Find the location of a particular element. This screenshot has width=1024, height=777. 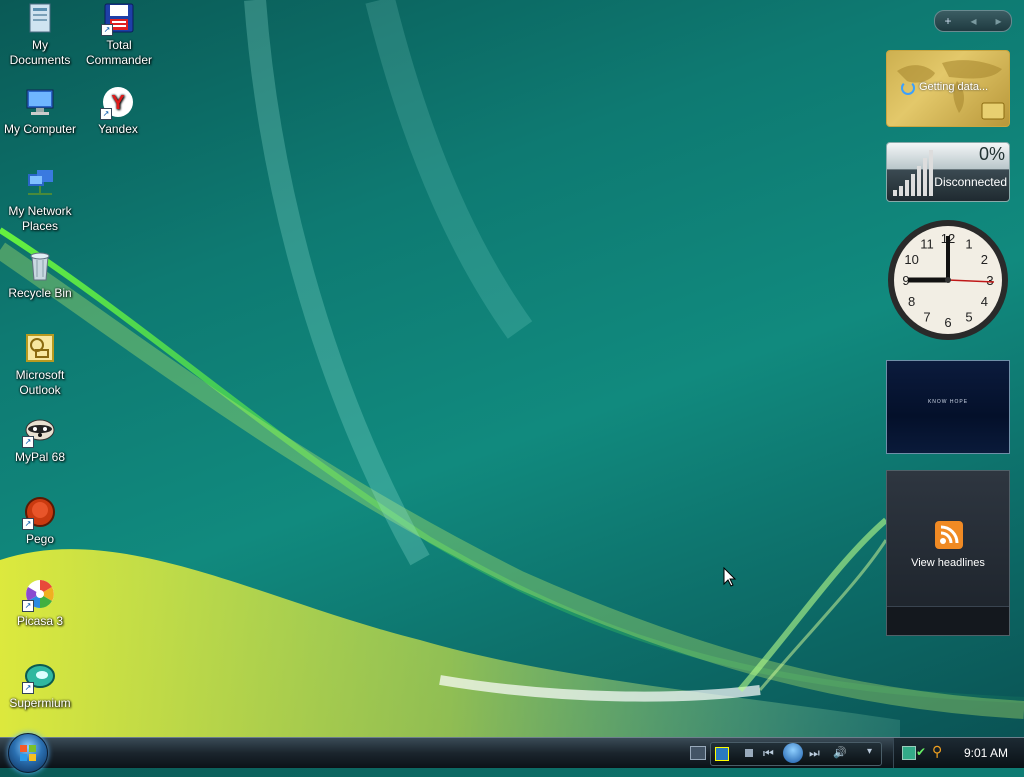

clock-numeral: 1 is located at coordinates (968, 244).